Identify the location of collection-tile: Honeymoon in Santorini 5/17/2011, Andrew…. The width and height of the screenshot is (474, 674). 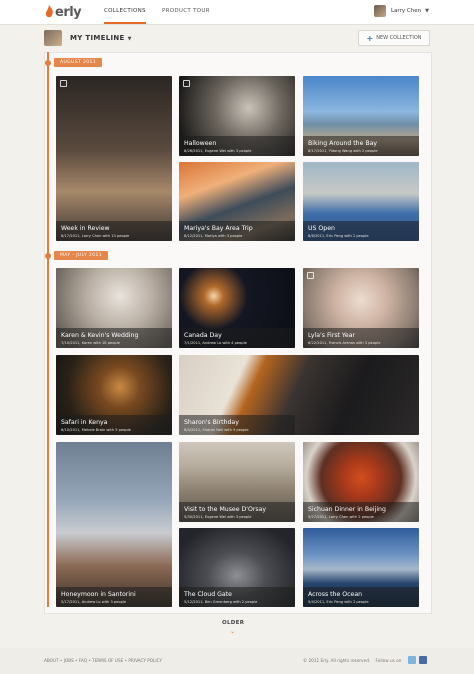
(114, 524).